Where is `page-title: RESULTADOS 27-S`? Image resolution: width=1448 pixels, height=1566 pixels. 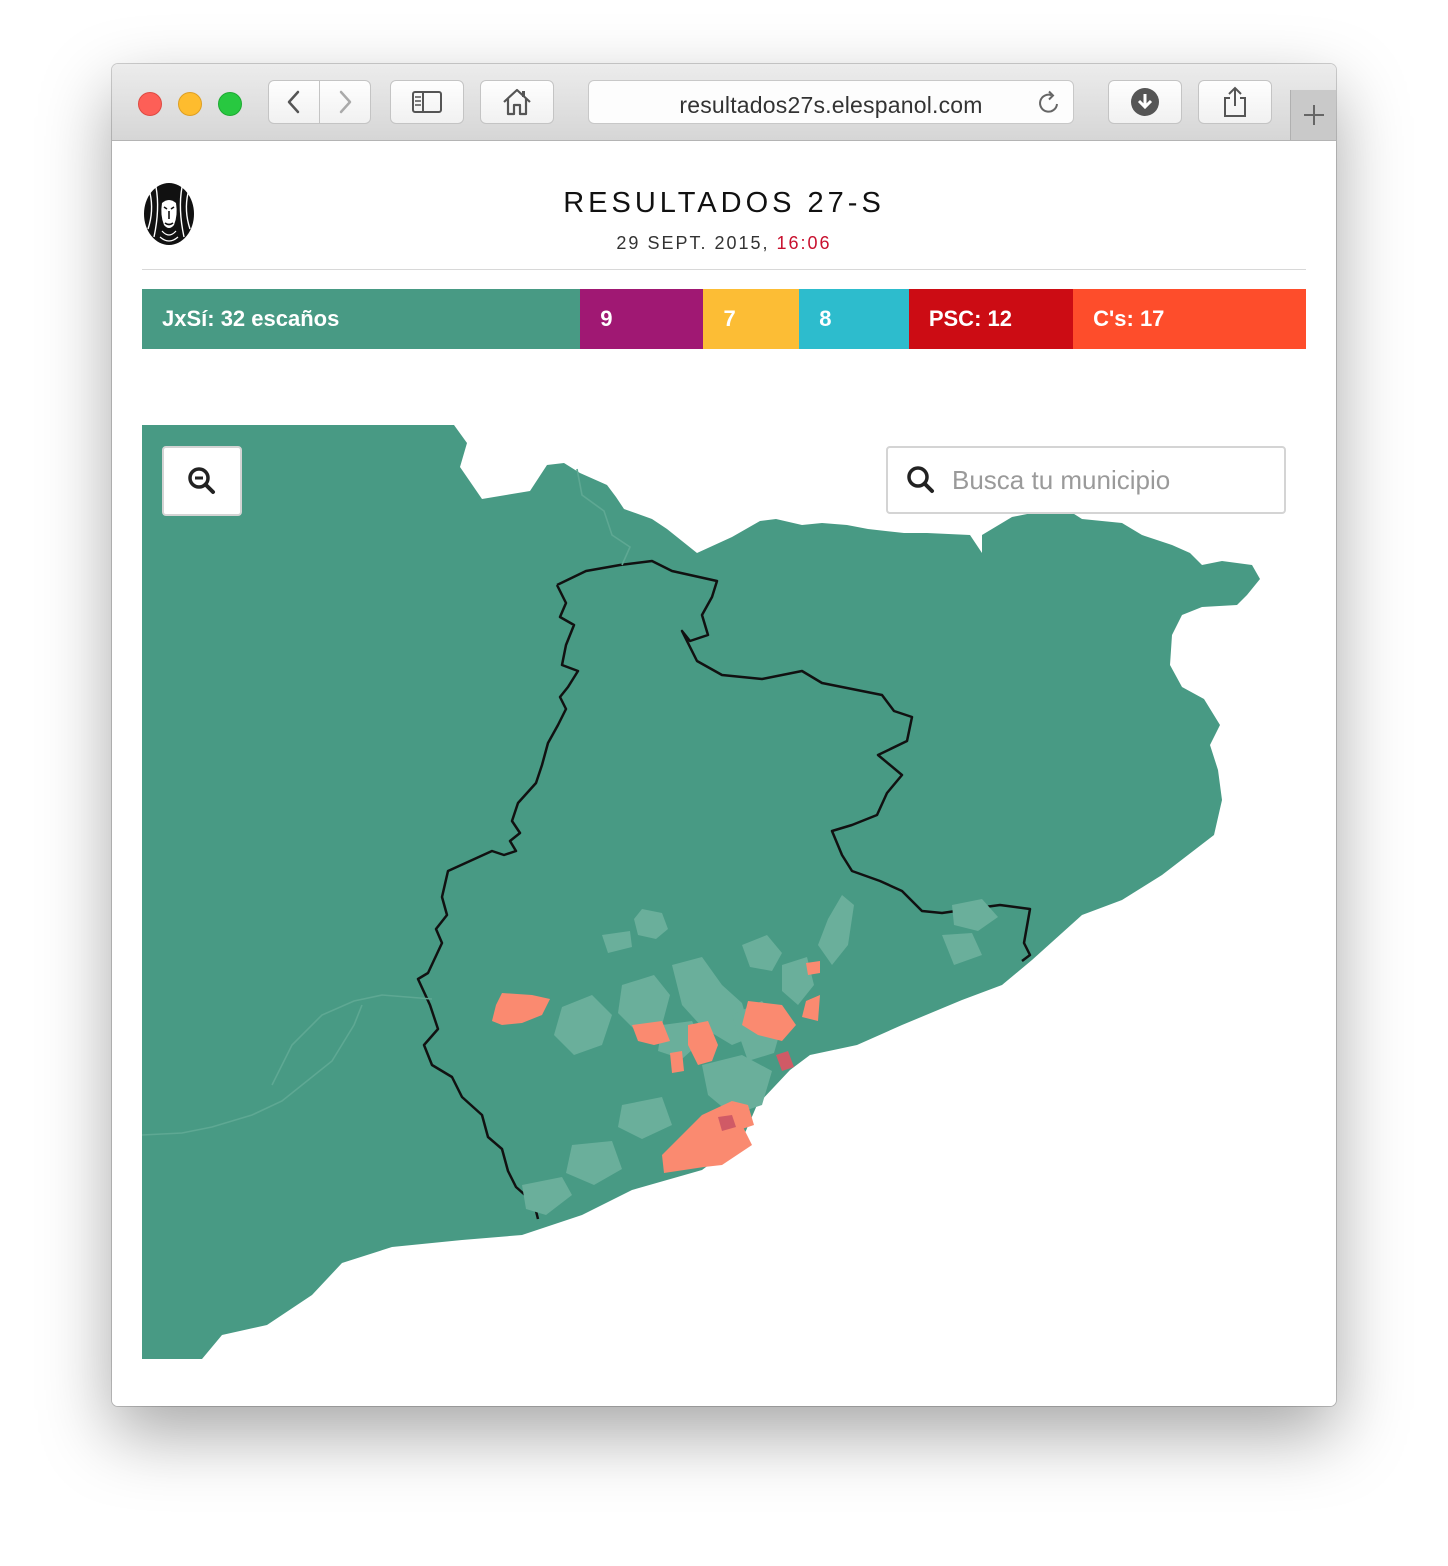 page-title: RESULTADOS 27-S is located at coordinates (724, 203).